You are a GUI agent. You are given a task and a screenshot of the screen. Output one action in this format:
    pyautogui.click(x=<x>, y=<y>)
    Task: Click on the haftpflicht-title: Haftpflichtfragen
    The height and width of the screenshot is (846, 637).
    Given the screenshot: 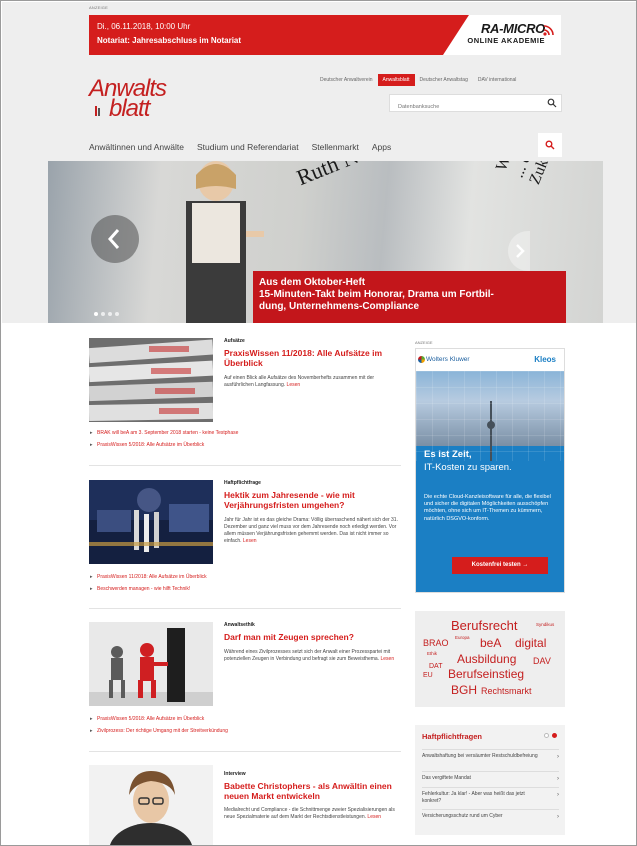 What is the action you would take?
    pyautogui.click(x=452, y=736)
    